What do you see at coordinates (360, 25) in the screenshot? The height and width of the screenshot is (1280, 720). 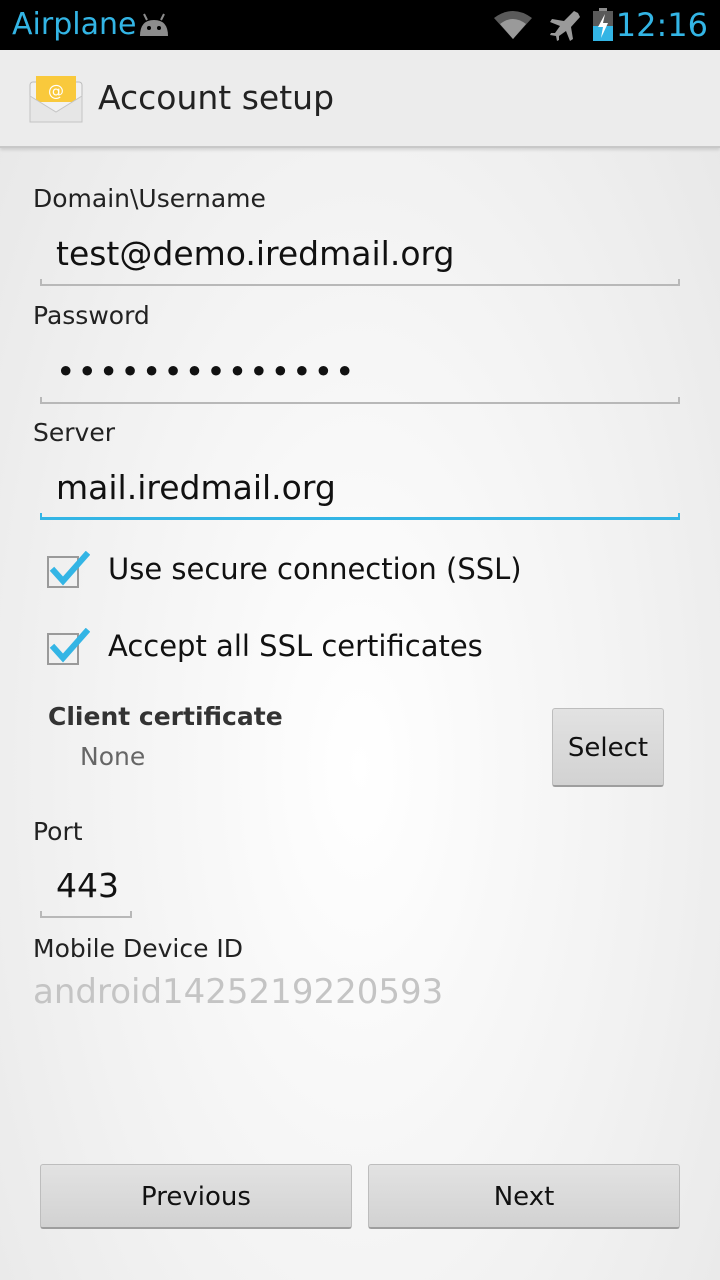 I see `status-bar: Airplane 12:16` at bounding box center [360, 25].